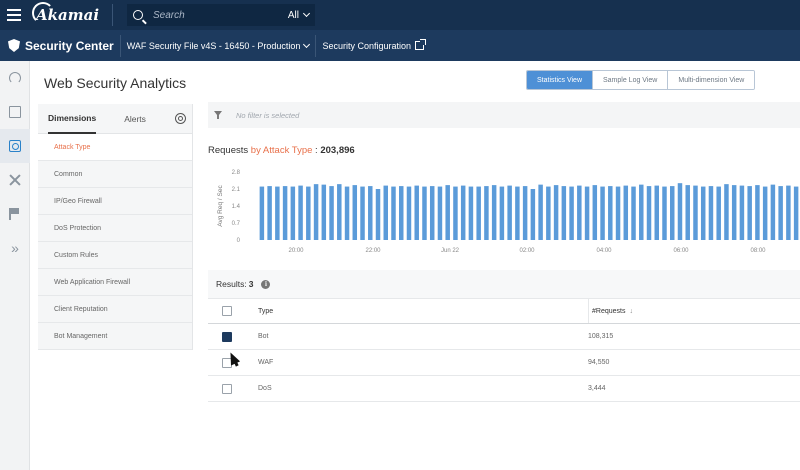 Image resolution: width=800 pixels, height=470 pixels. I want to click on table-row: Bot 108,315, so click(504, 337).